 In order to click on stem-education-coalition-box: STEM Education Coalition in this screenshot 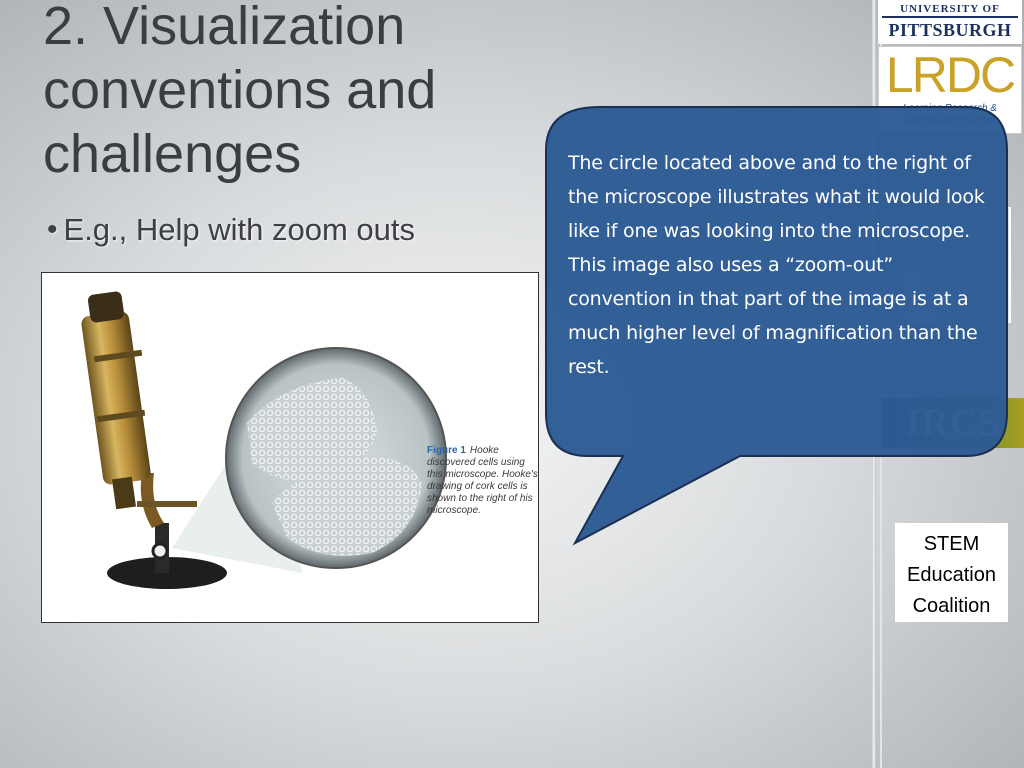, I will do `click(951, 572)`.